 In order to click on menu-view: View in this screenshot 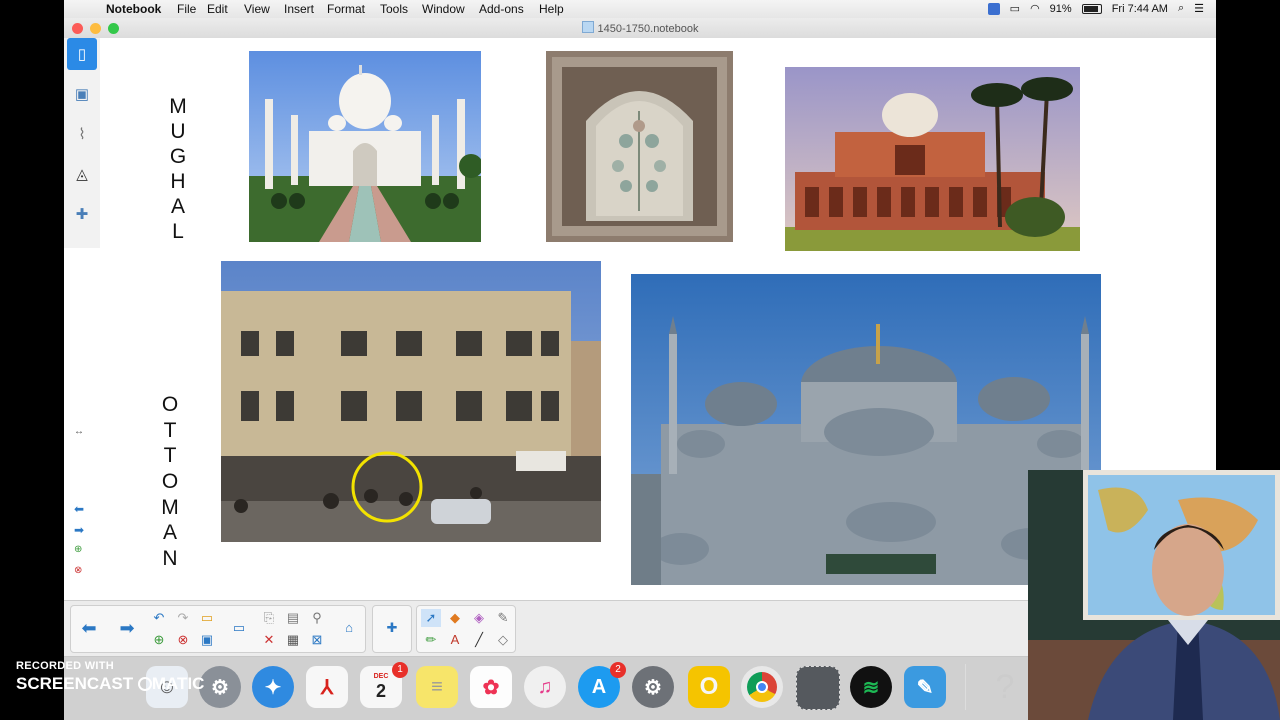, I will do `click(257, 9)`.